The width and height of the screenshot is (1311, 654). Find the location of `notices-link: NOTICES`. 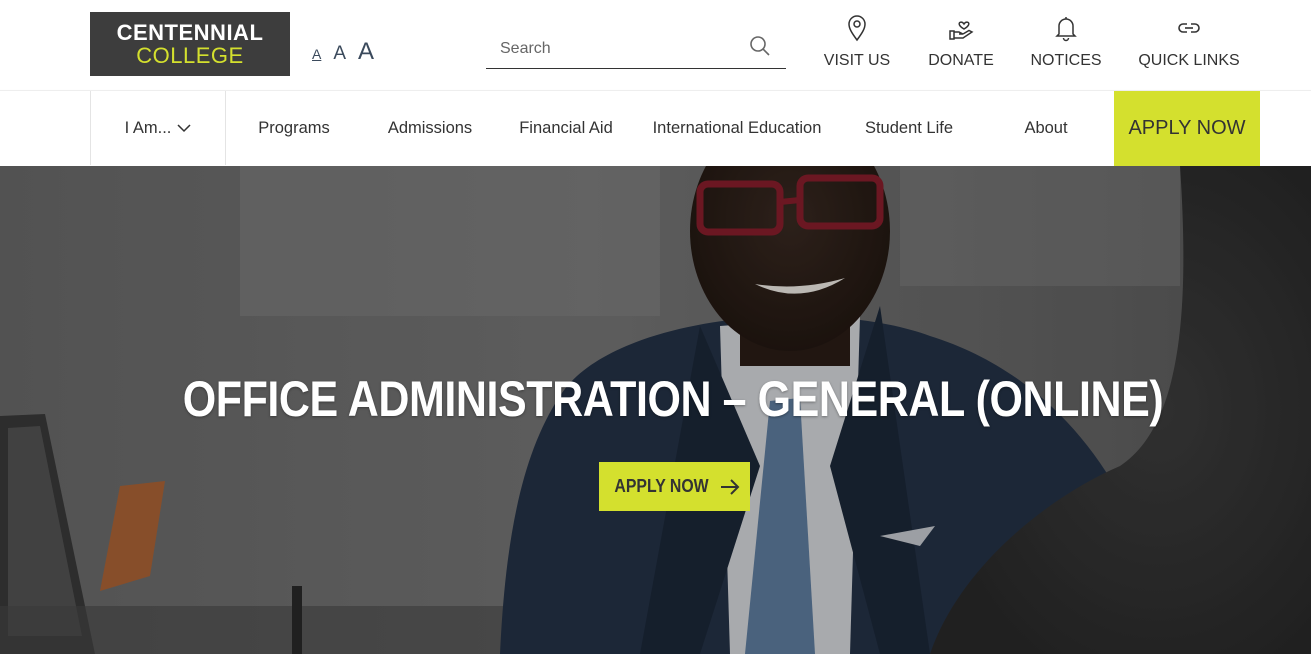

notices-link: NOTICES is located at coordinates (1066, 42).